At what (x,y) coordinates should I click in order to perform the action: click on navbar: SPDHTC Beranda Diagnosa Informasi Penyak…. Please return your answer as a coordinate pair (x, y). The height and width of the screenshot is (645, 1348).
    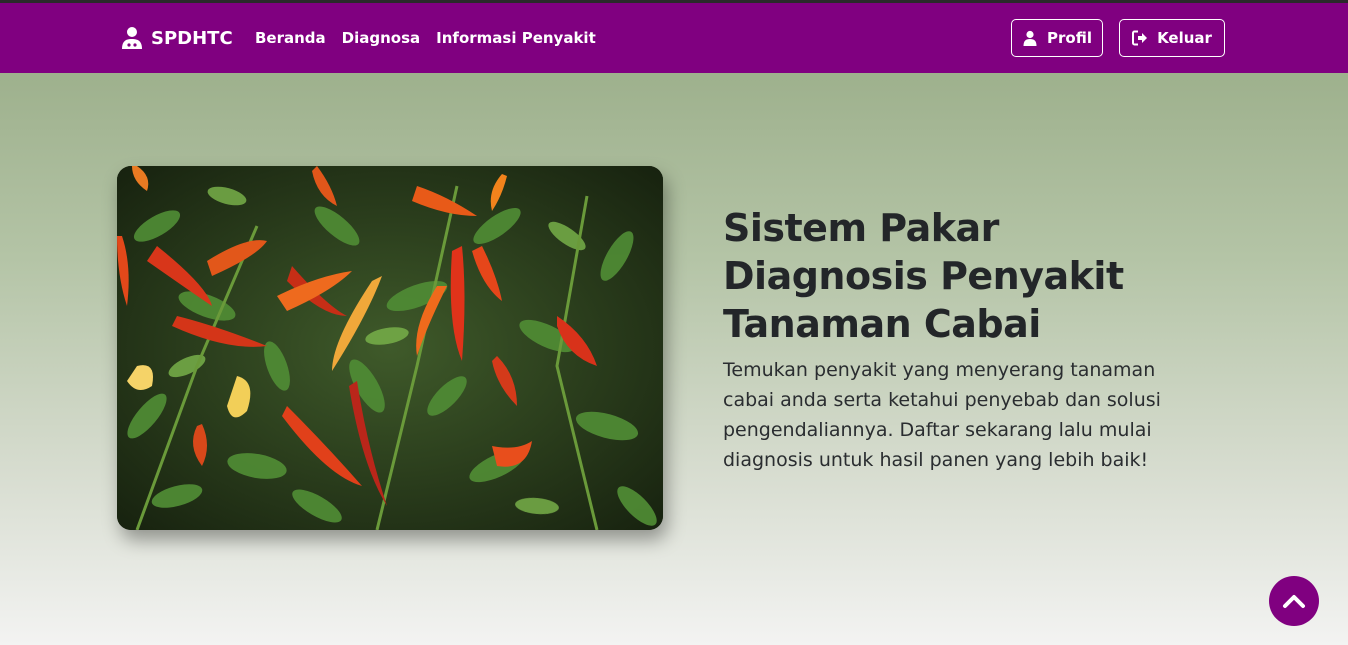
    Looking at the image, I should click on (674, 38).